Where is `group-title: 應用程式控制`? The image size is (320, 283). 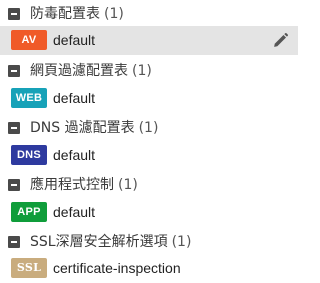
group-title: 應用程式控制 is located at coordinates (72, 185).